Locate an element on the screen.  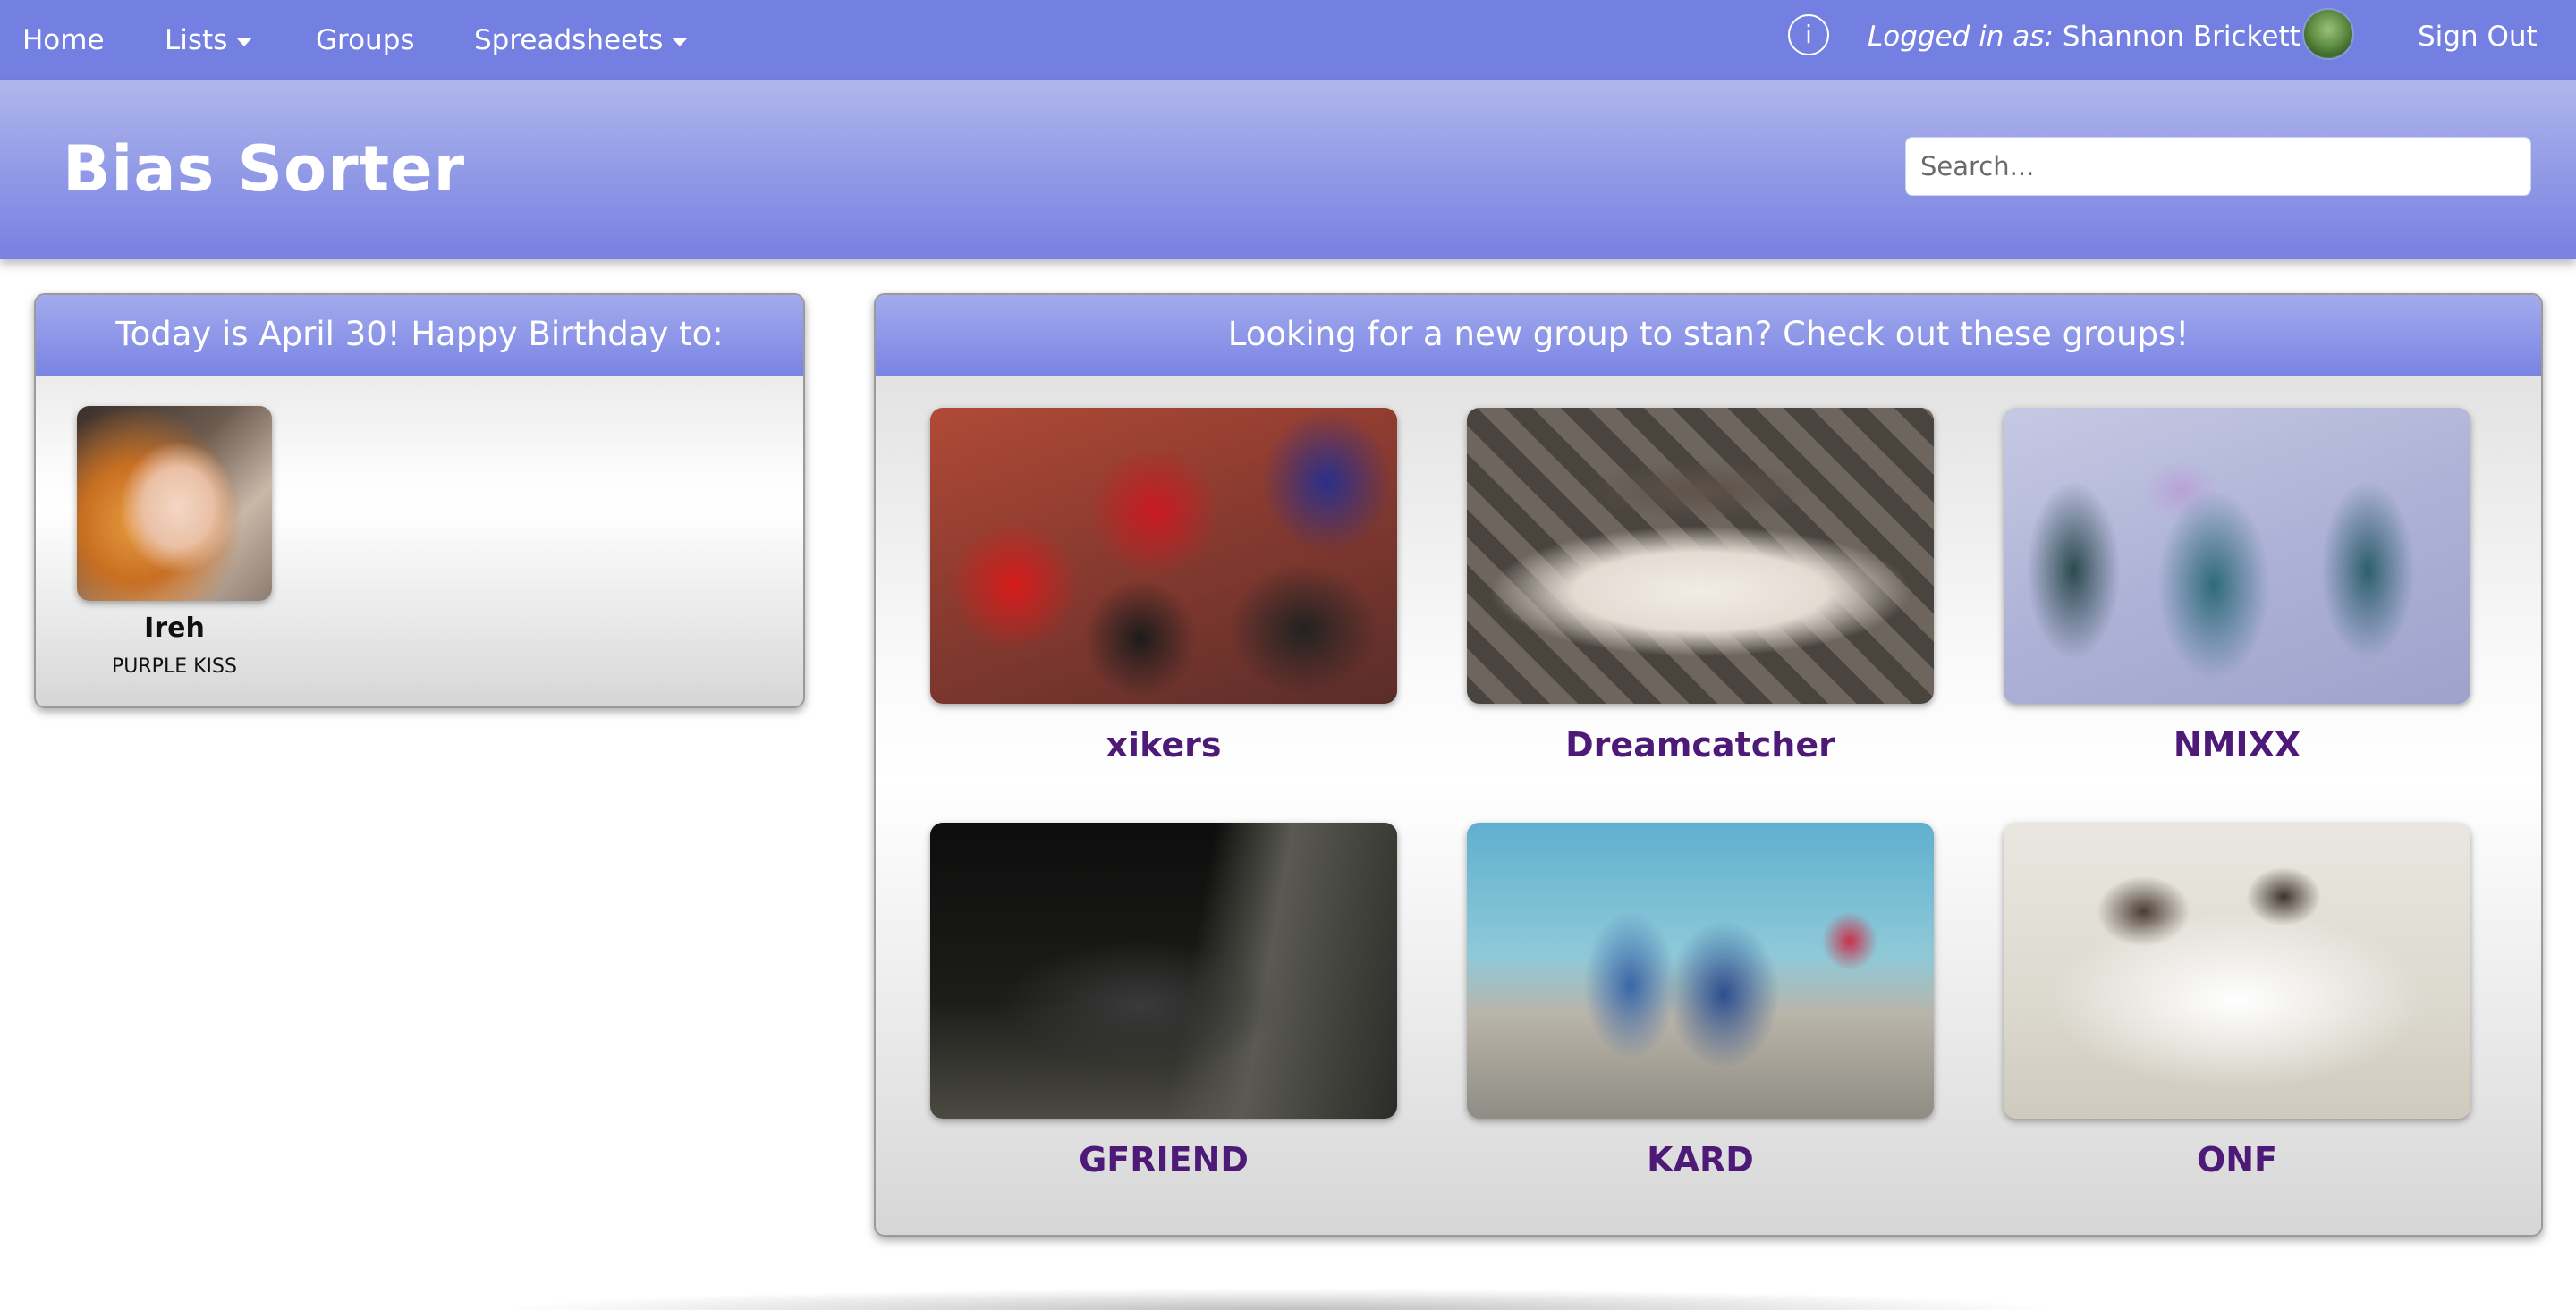
group-card: xikers is located at coordinates (1163, 586).